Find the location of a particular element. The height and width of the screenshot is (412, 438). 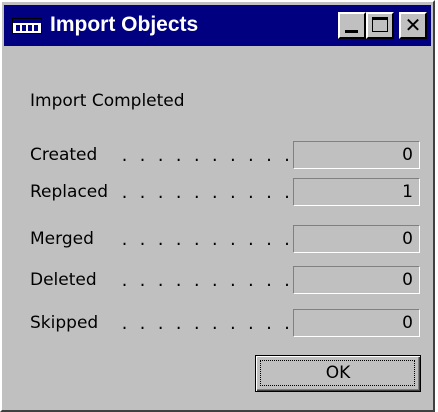

deleted-count-field: 0 is located at coordinates (356, 280).